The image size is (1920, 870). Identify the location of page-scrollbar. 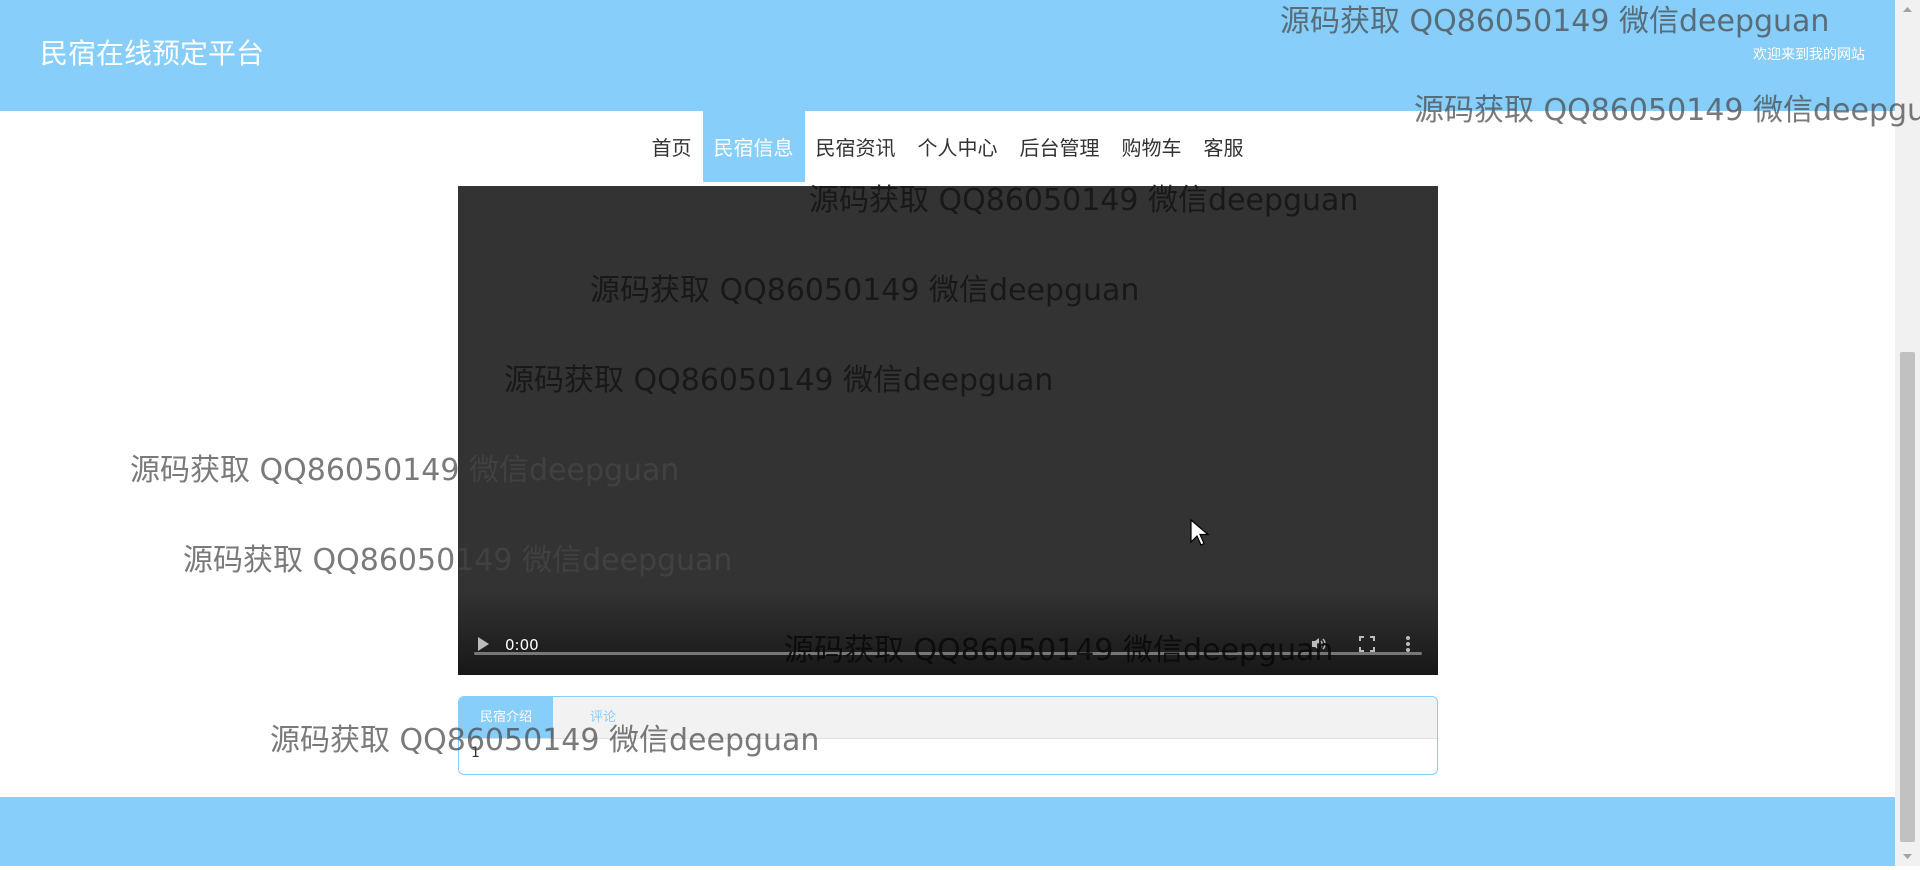
(1907, 433).